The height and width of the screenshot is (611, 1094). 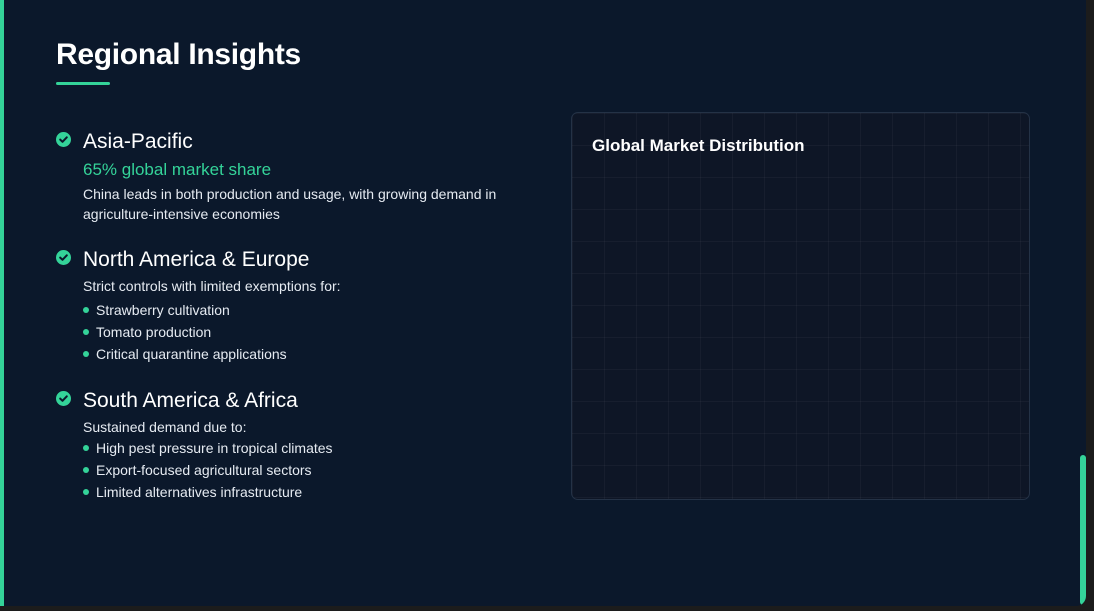 I want to click on scrollbar-thumb, so click(x=1083, y=530).